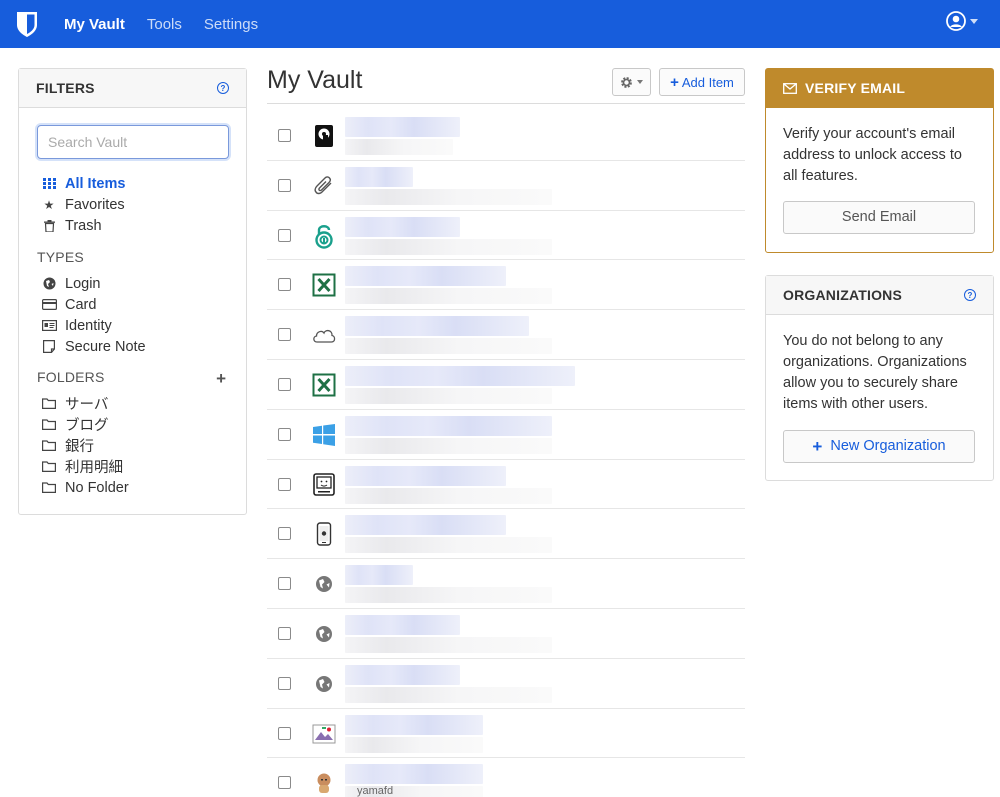 Image resolution: width=1000 pixels, height=797 pixels. I want to click on filters-header: FILTERS, so click(65, 88).